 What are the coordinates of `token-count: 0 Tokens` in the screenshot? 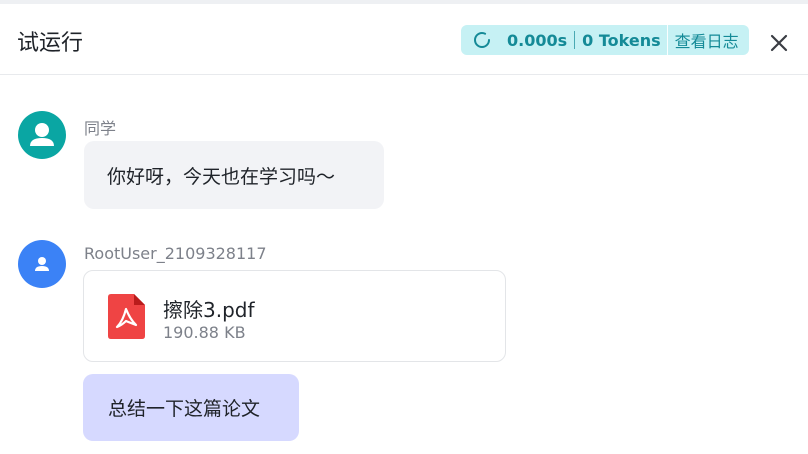 It's located at (621, 40).